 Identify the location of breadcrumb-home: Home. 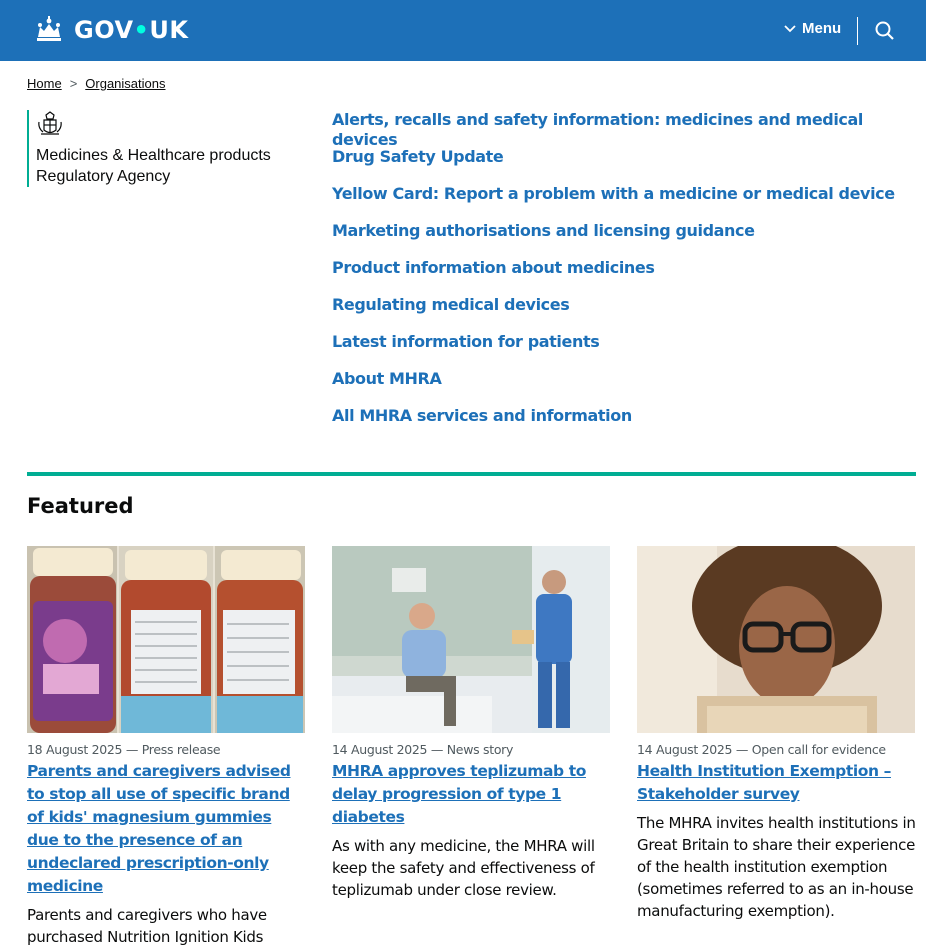
(44, 83).